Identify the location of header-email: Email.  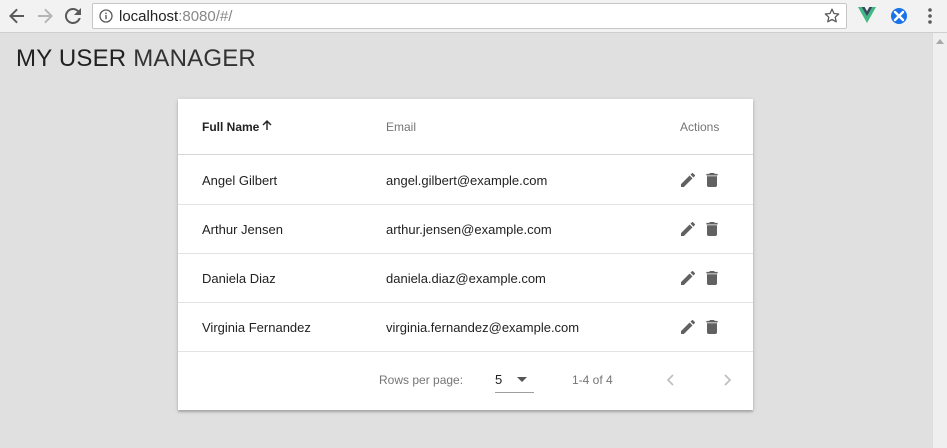
(401, 127).